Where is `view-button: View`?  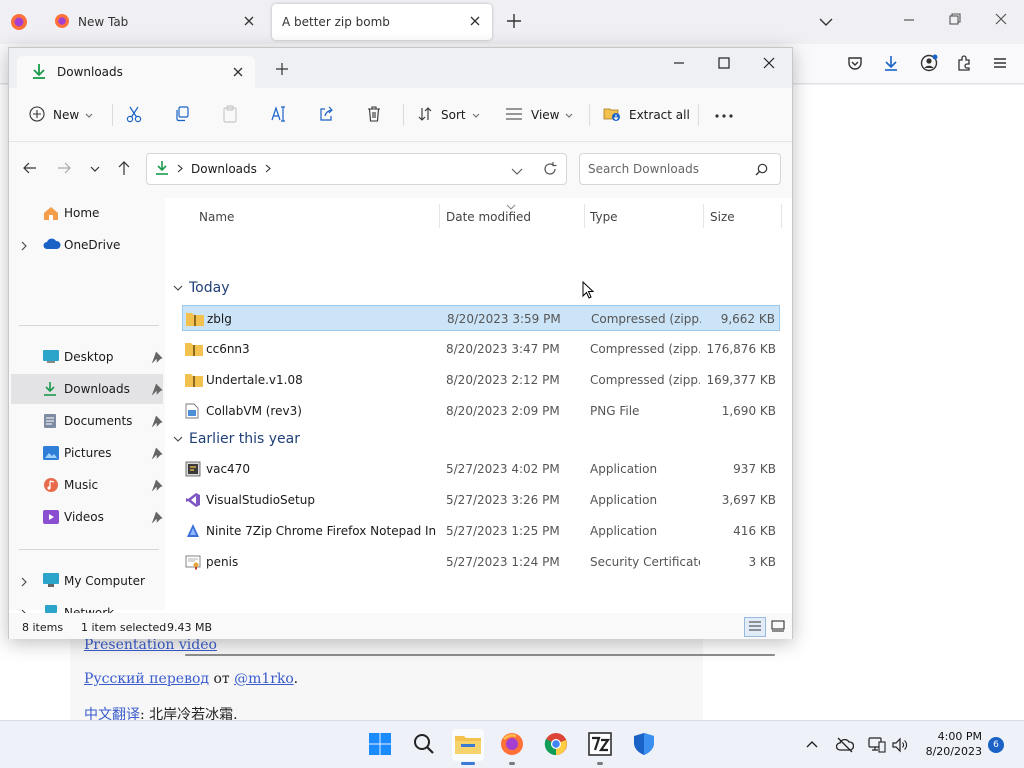 view-button: View is located at coordinates (539, 115).